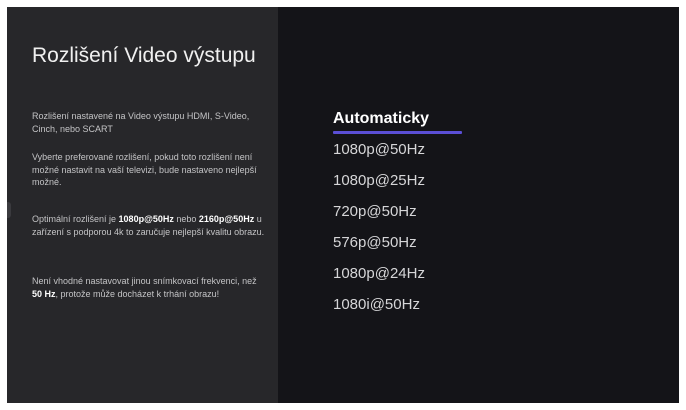 This screenshot has width=686, height=410. I want to click on option-720p-50hz: 720p@50Hz, so click(433, 215).